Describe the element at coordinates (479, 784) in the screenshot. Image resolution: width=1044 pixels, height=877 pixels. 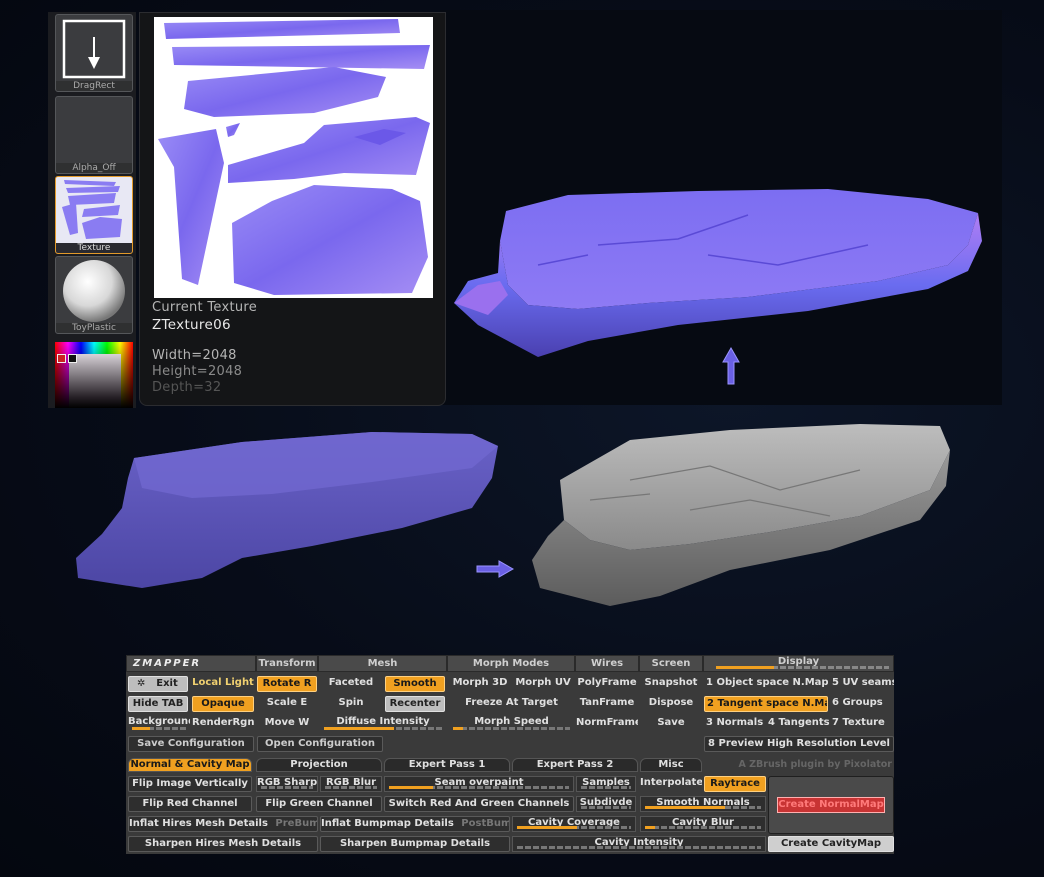
I see `seam-overpaint-slider: Seam overpaint` at that location.